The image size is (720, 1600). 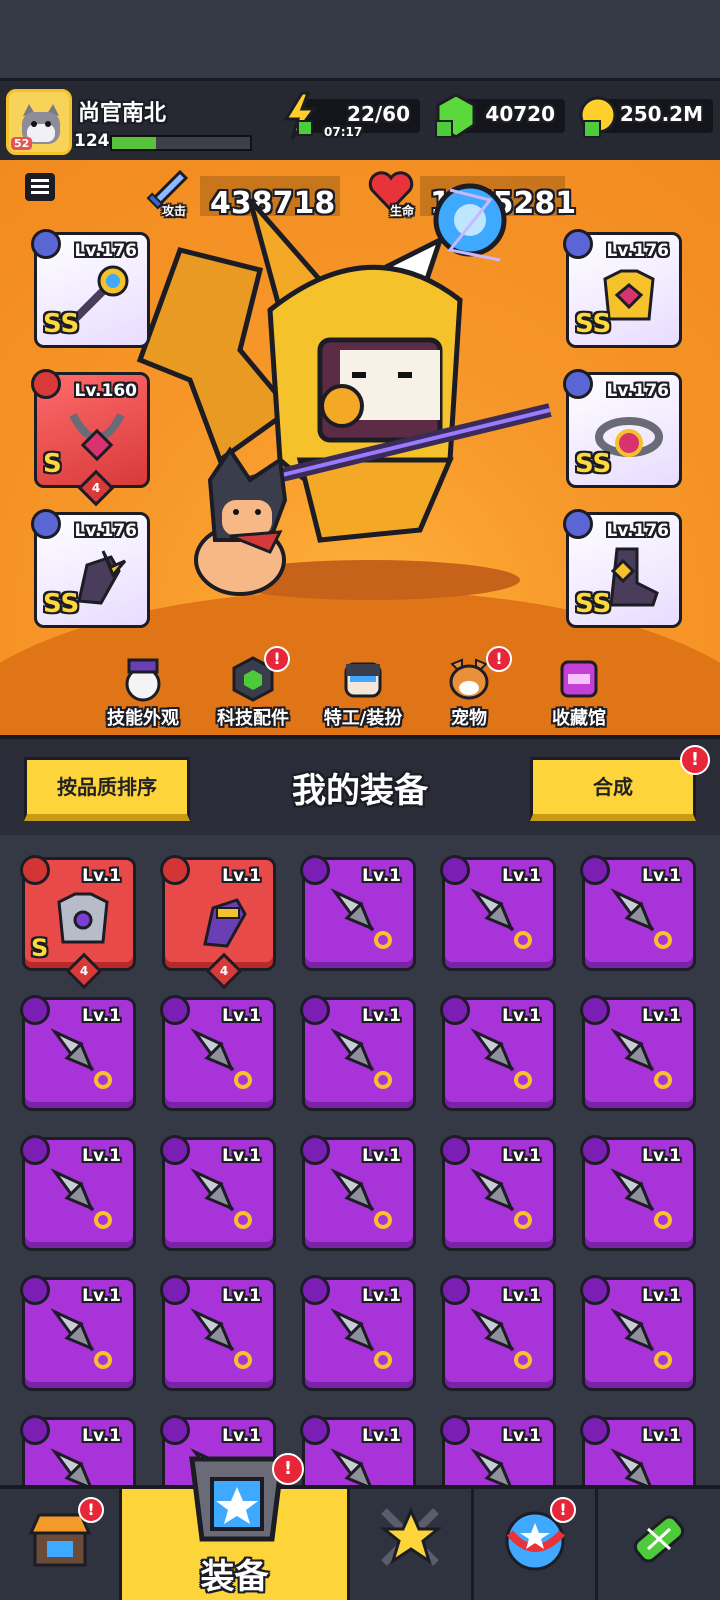 I want to click on equipped-boot-slot: Lv.176 SS, so click(x=622, y=568).